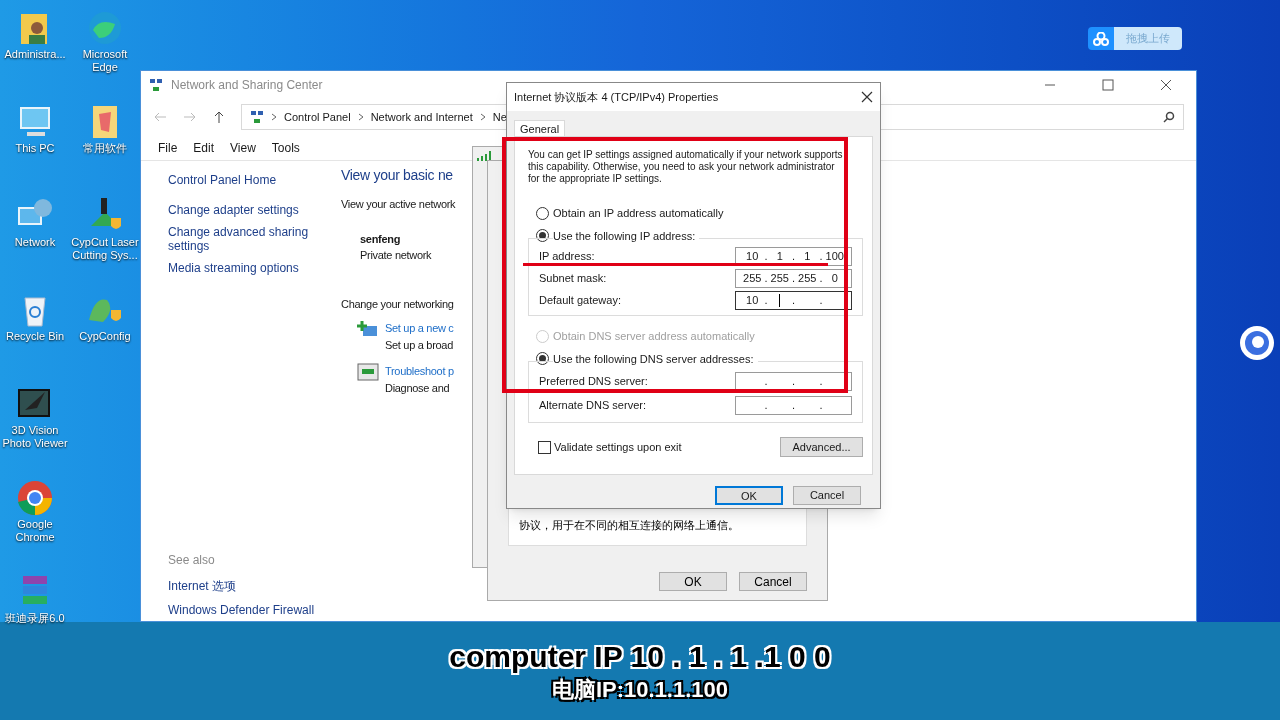 The height and width of the screenshot is (720, 1280). I want to click on octet-text: 100, so click(834, 256).